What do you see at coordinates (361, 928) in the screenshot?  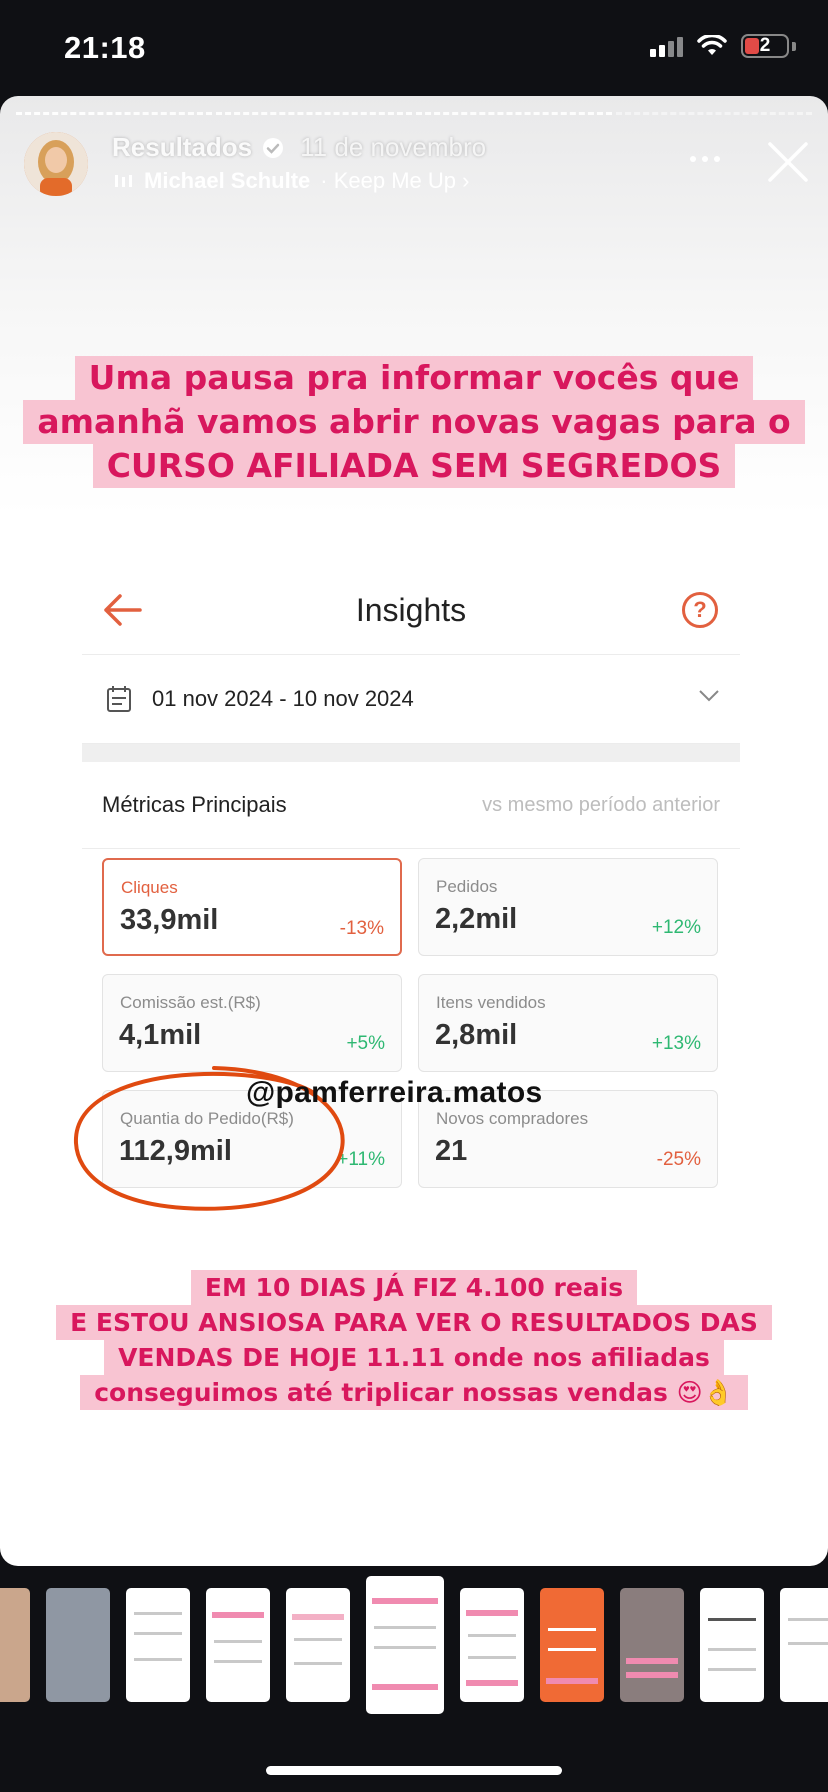 I see `metric-delta: -13%` at bounding box center [361, 928].